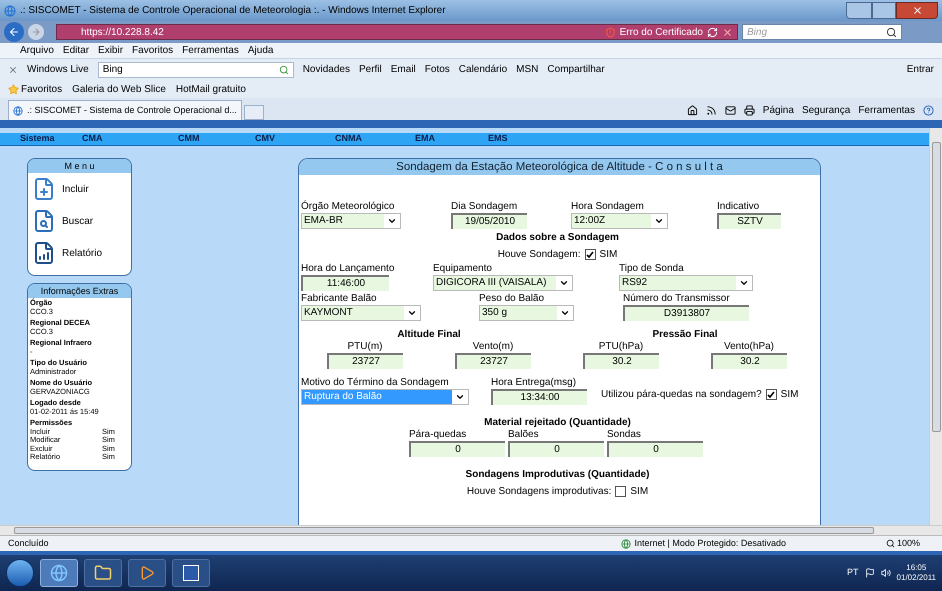 The height and width of the screenshot is (591, 942). What do you see at coordinates (928, 110) in the screenshot?
I see `help-icon` at bounding box center [928, 110].